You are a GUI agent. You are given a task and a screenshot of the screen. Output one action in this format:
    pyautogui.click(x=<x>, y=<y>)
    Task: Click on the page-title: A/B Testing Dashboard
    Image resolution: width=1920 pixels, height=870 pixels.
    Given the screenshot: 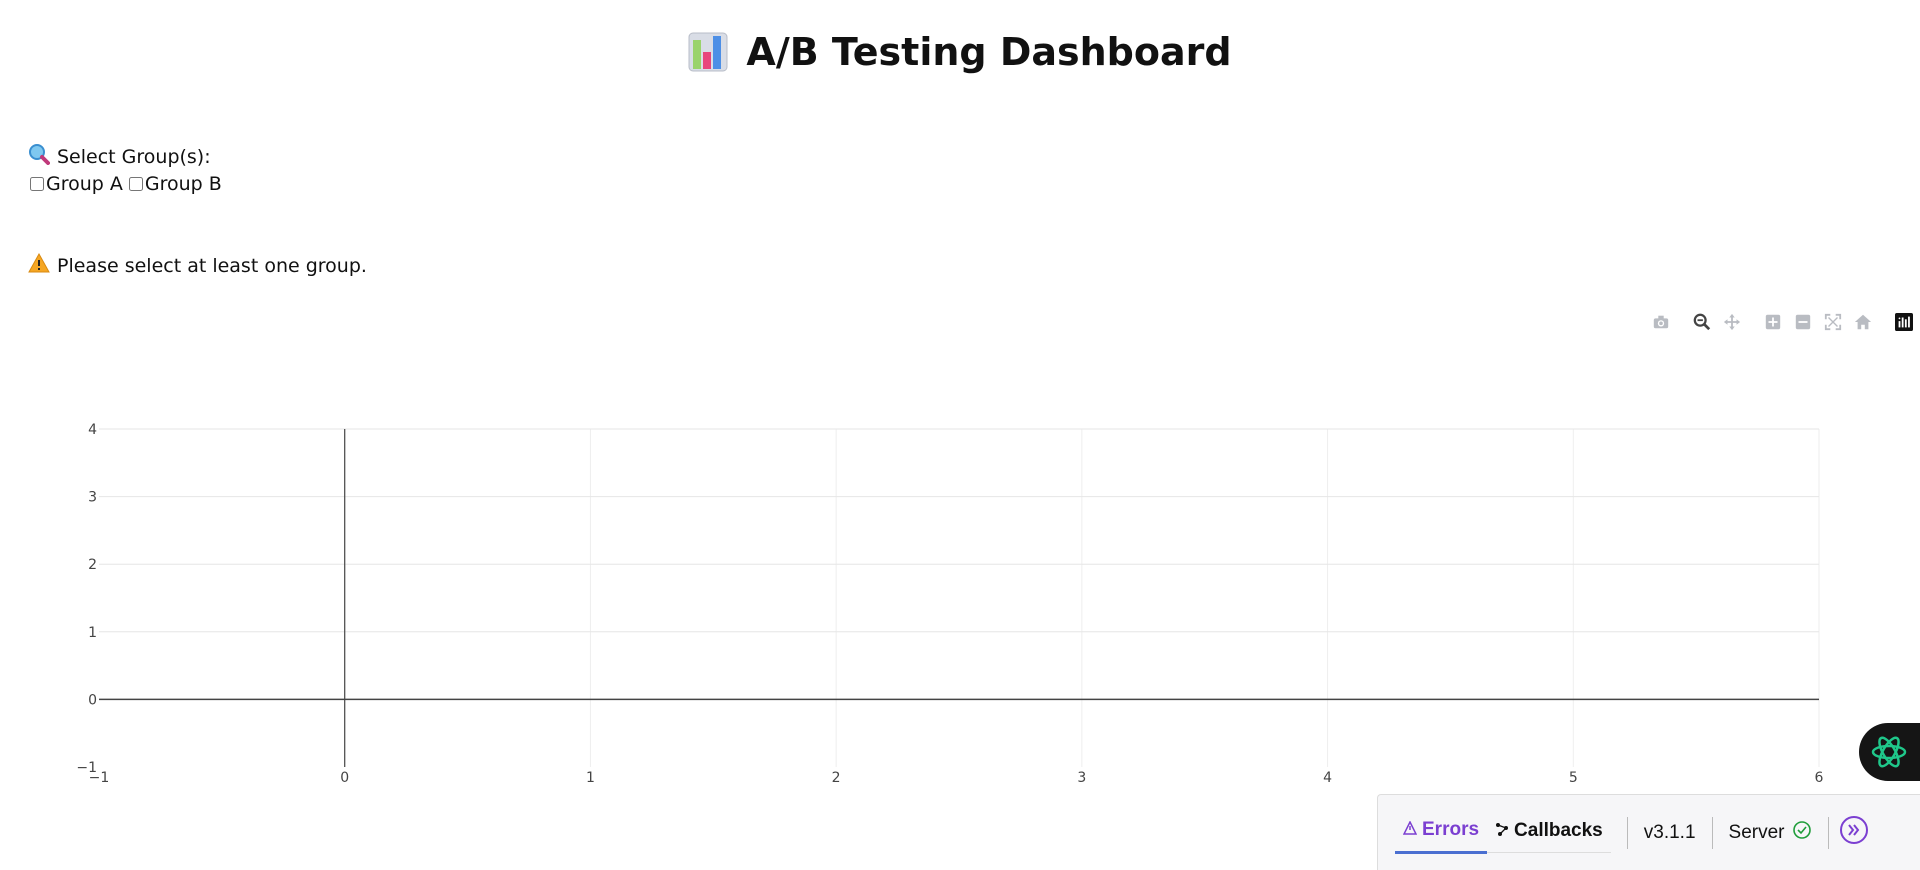 What is the action you would take?
    pyautogui.click(x=960, y=52)
    